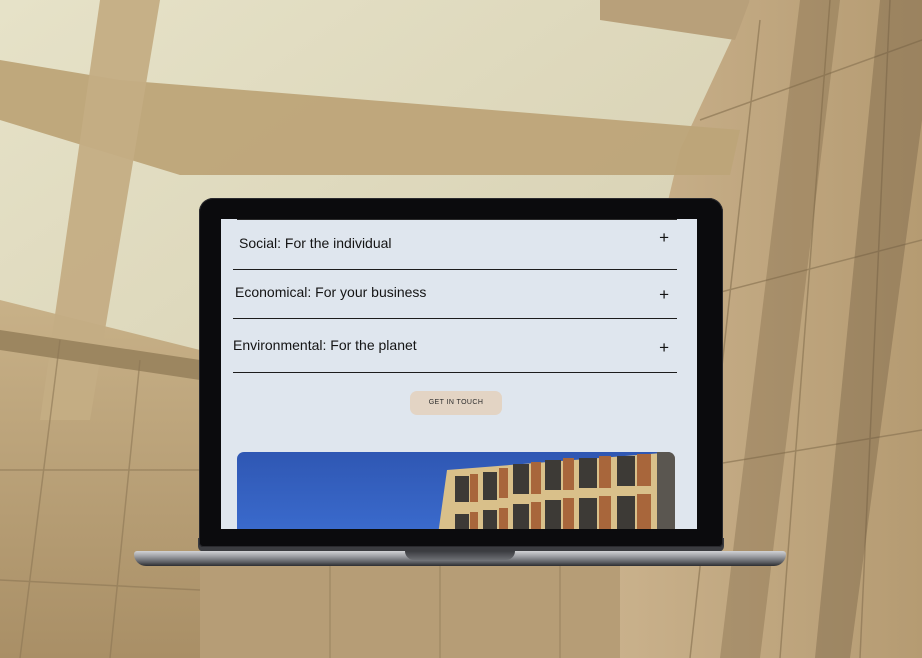 The image size is (922, 658). Describe the element at coordinates (331, 292) in the screenshot. I see `accordion-item-label: Economical: For your business` at that location.